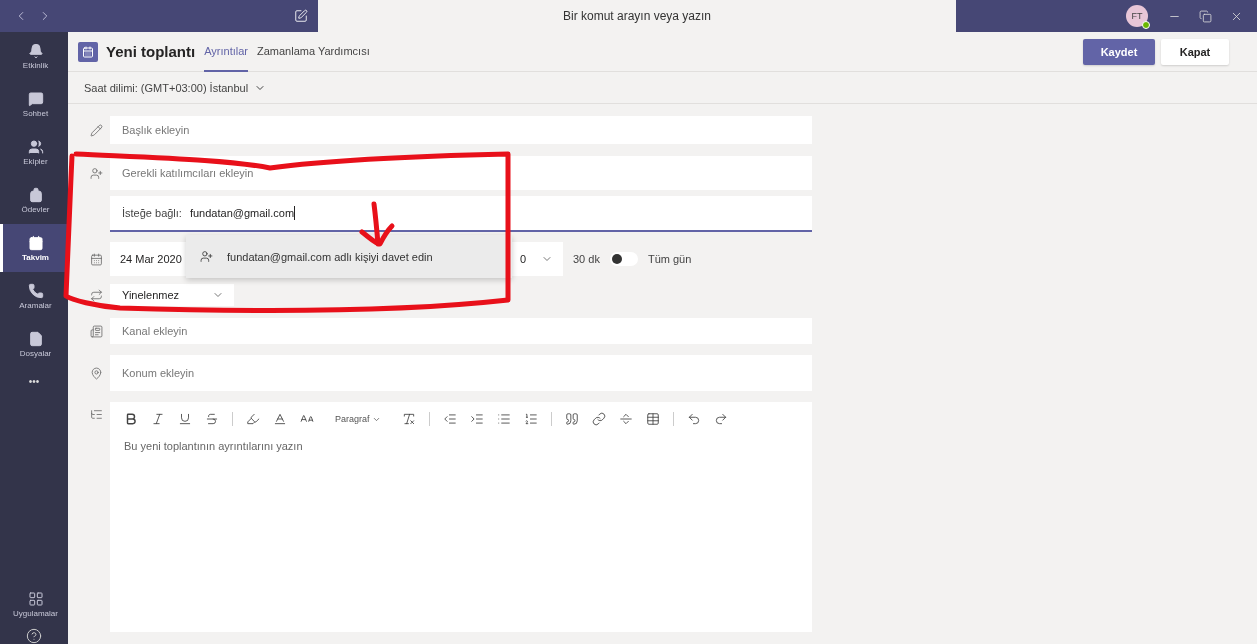 Image resolution: width=1257 pixels, height=644 pixels. I want to click on save-button: Kaydet, so click(1119, 51).